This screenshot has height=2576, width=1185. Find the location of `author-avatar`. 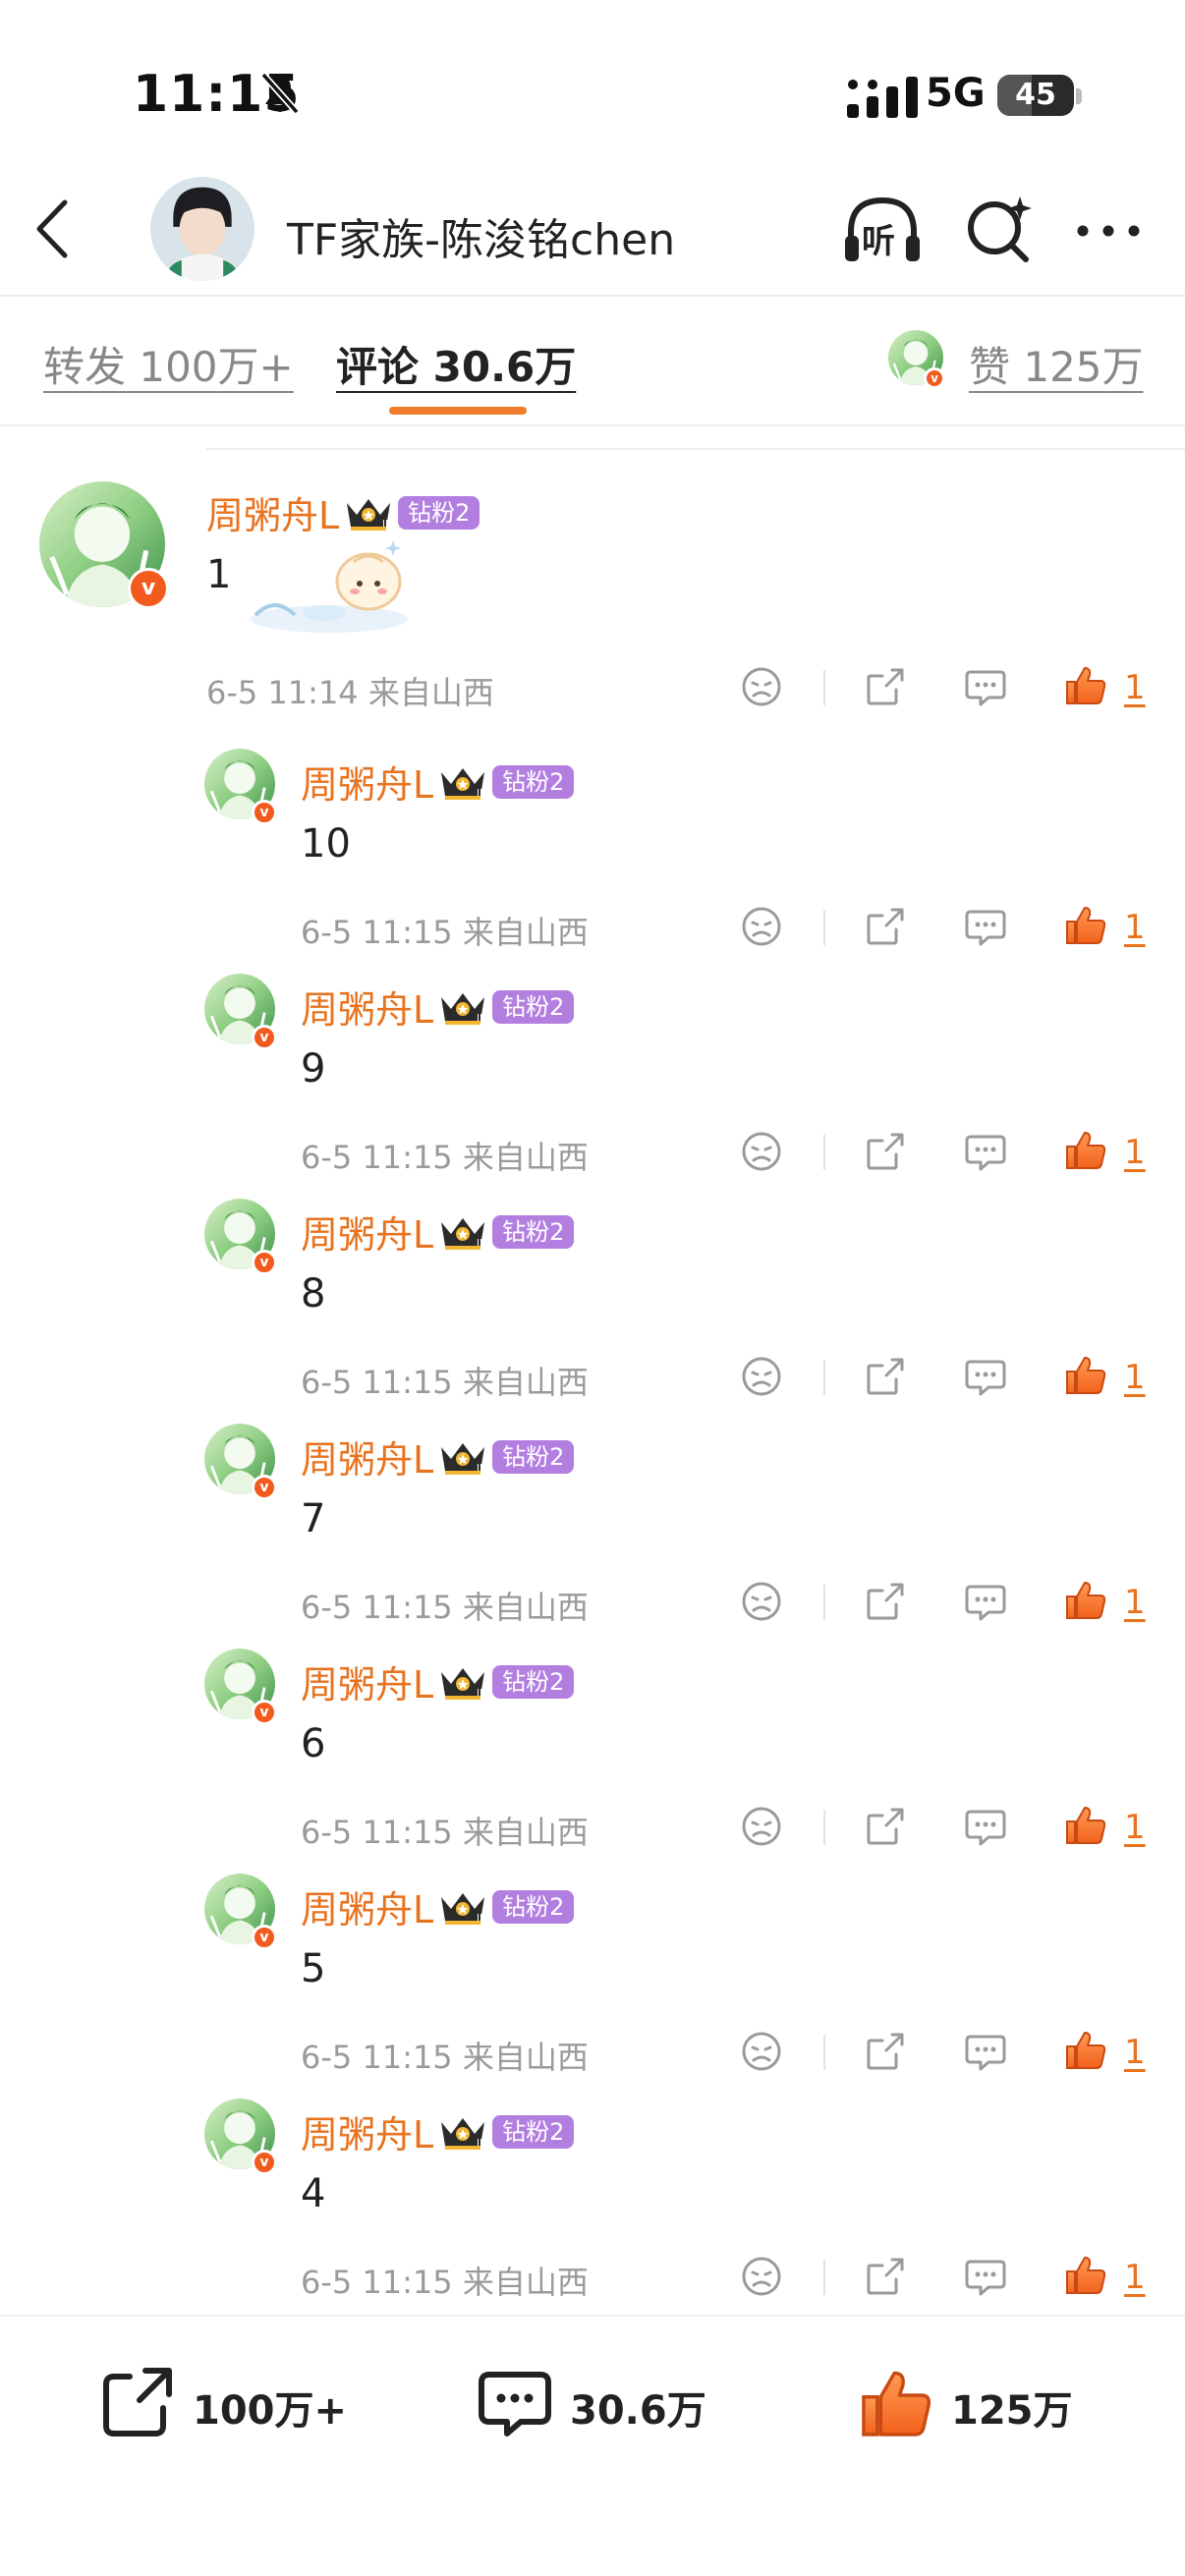

author-avatar is located at coordinates (202, 229).